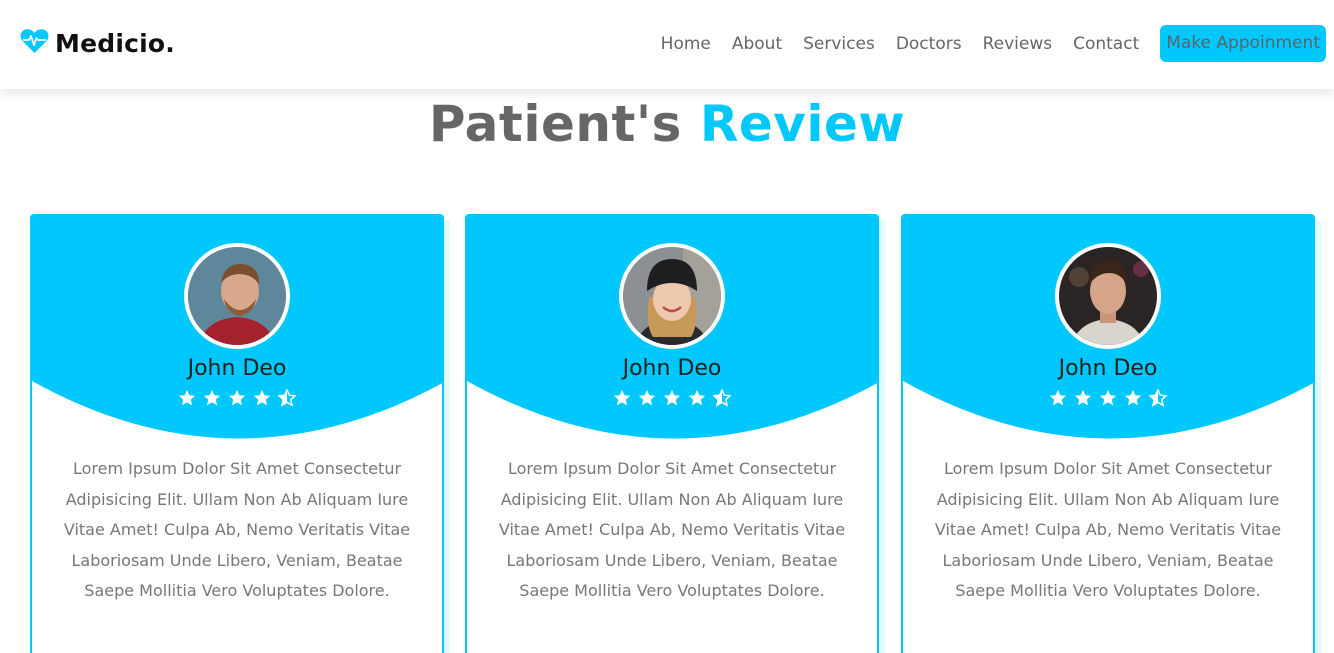 This screenshot has width=1334, height=653. I want to click on section-title: Patient's Review, so click(667, 124).